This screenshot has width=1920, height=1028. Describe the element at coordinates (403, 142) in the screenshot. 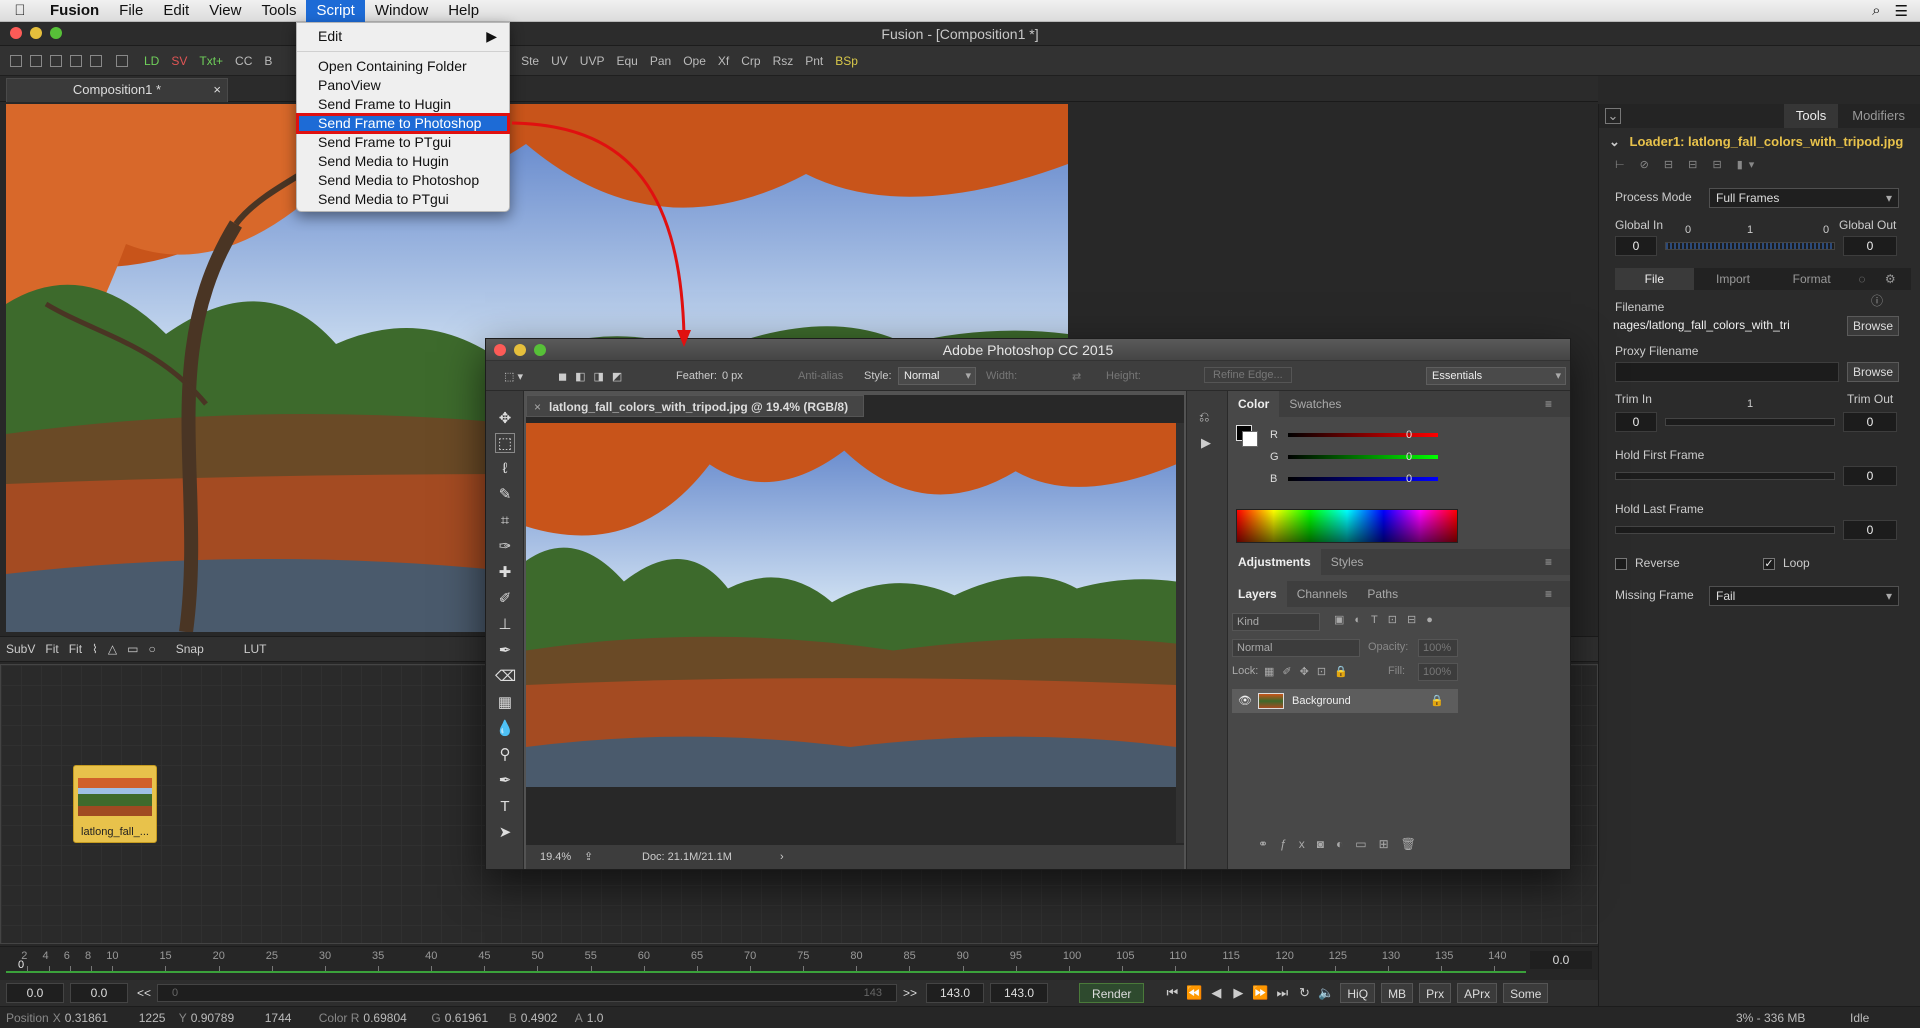

I see `menu-item-send-frame-ptgui: Send Frame to PTgui` at that location.